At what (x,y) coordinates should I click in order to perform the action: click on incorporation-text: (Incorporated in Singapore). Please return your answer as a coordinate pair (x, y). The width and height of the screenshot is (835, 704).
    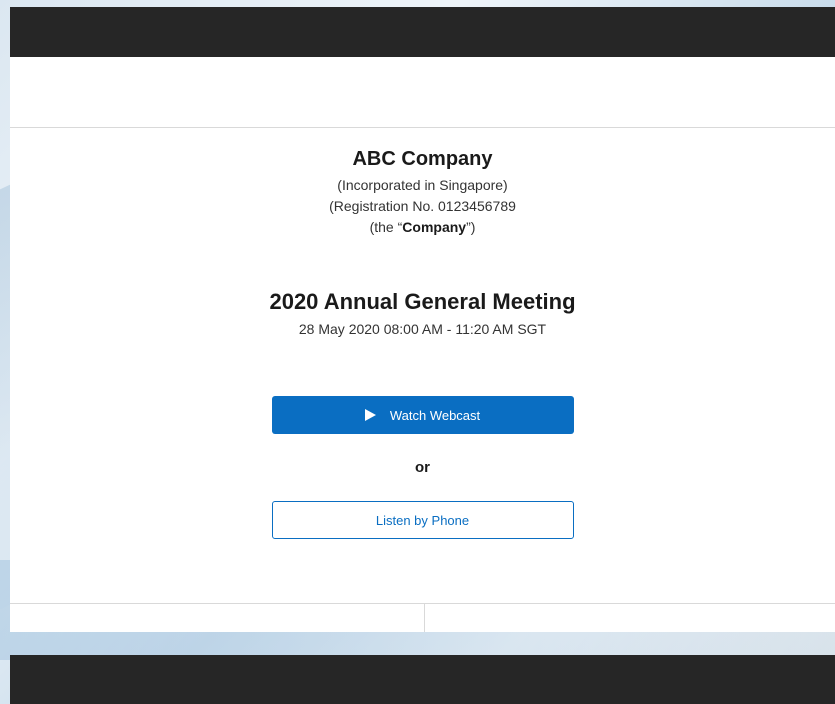
    Looking at the image, I should click on (422, 185).